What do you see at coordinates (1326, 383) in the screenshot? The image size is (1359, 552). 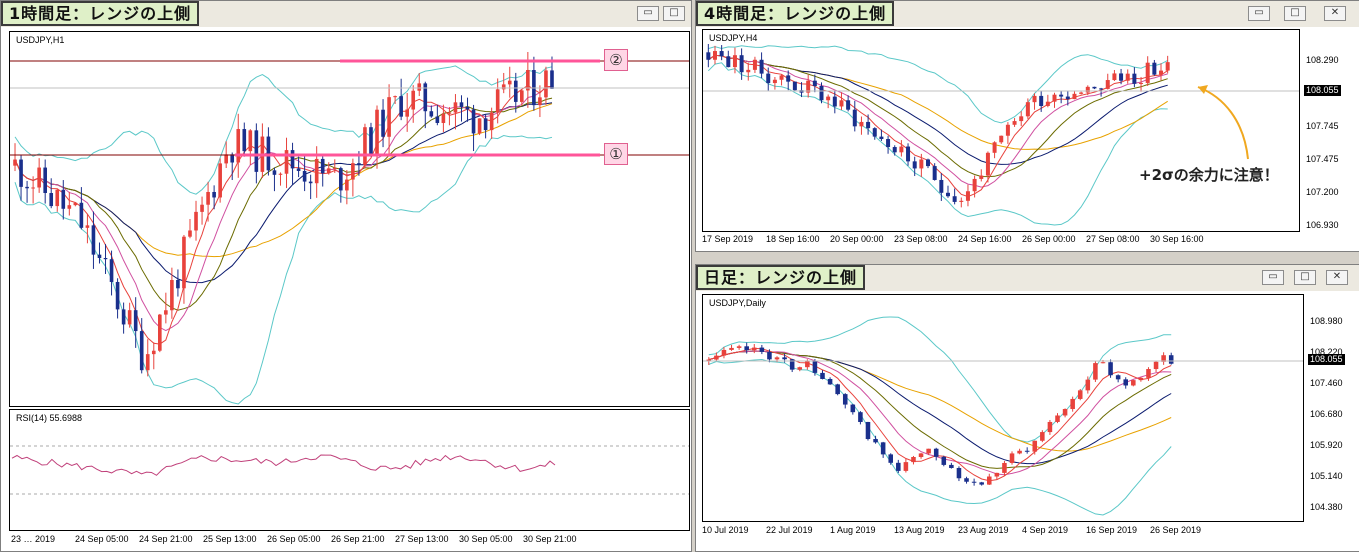 I see `price-axis-label: 107.460` at bounding box center [1326, 383].